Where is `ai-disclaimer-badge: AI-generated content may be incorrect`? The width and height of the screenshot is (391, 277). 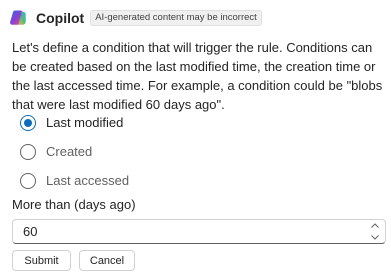 ai-disclaimer-badge: AI-generated content may be incorrect is located at coordinates (176, 18).